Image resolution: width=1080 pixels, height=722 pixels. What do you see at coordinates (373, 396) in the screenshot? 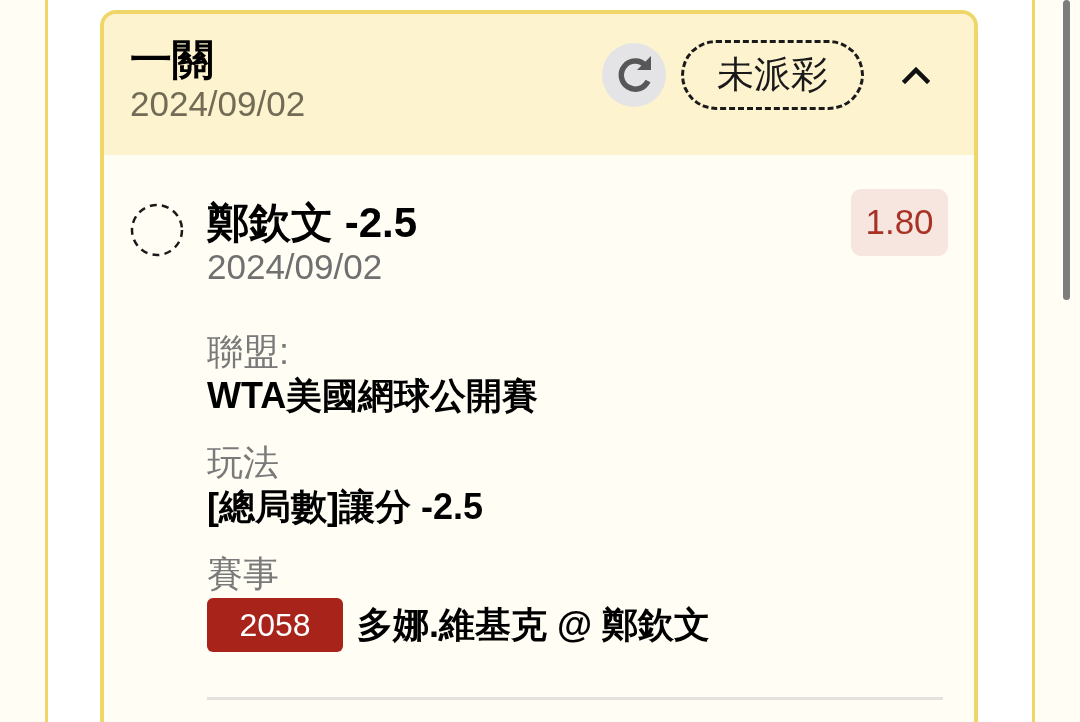
I see `field-value: WTA美國網球公開賽` at bounding box center [373, 396].